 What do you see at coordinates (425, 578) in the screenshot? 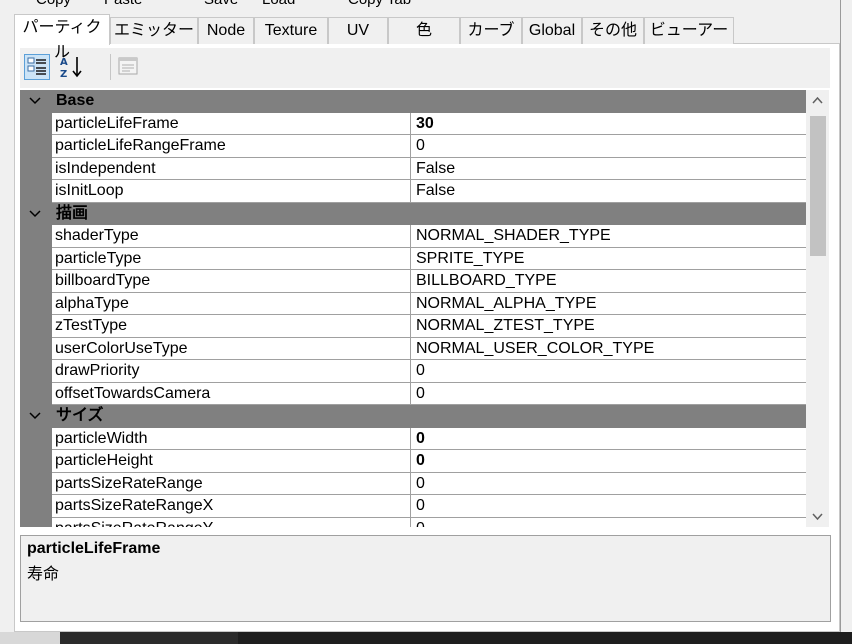
I see `description-pane: particleLifeFrame 寿命` at bounding box center [425, 578].